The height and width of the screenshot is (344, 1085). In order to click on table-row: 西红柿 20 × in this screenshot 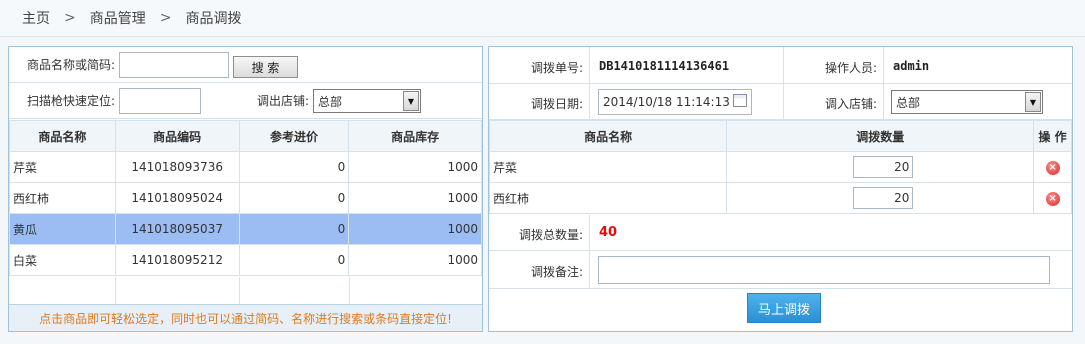, I will do `click(780, 198)`.